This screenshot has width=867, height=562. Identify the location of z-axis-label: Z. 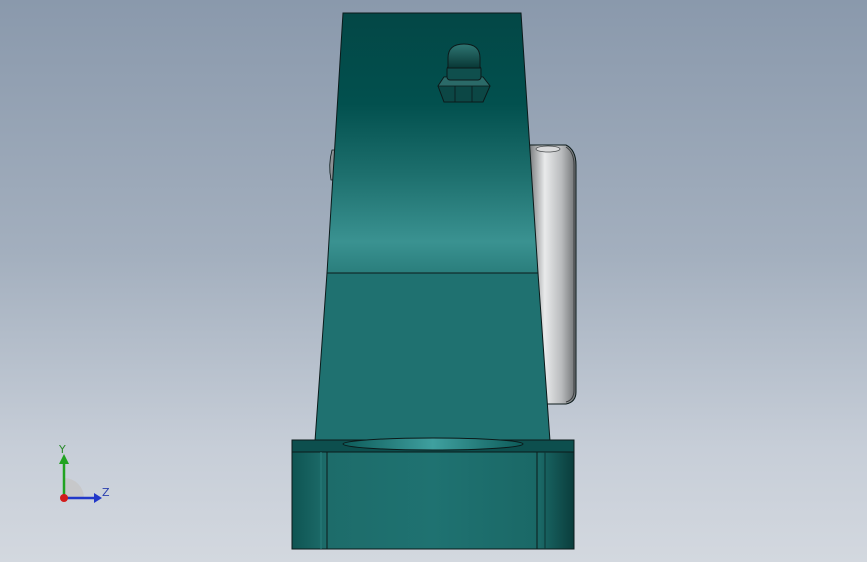
(106, 492).